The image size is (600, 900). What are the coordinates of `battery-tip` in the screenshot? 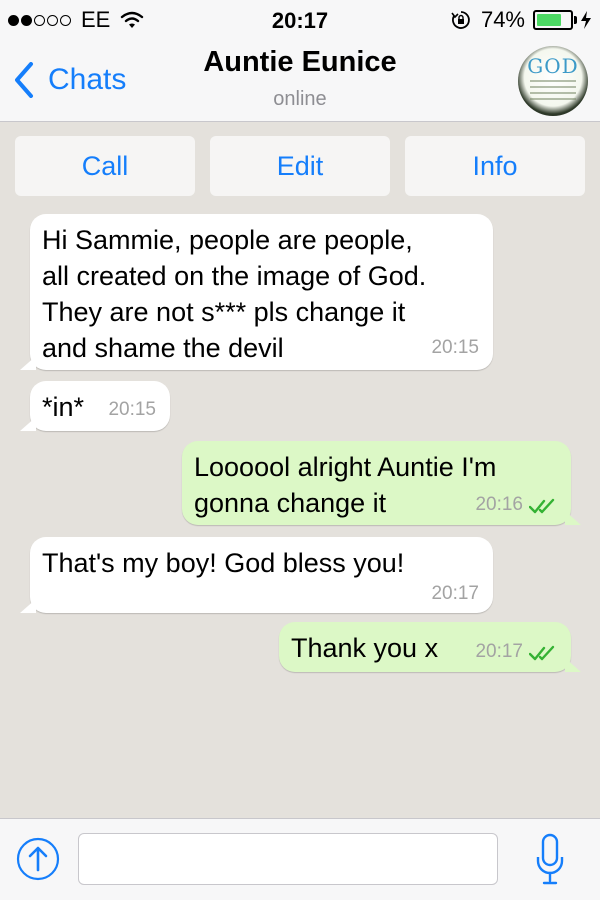 It's located at (575, 20).